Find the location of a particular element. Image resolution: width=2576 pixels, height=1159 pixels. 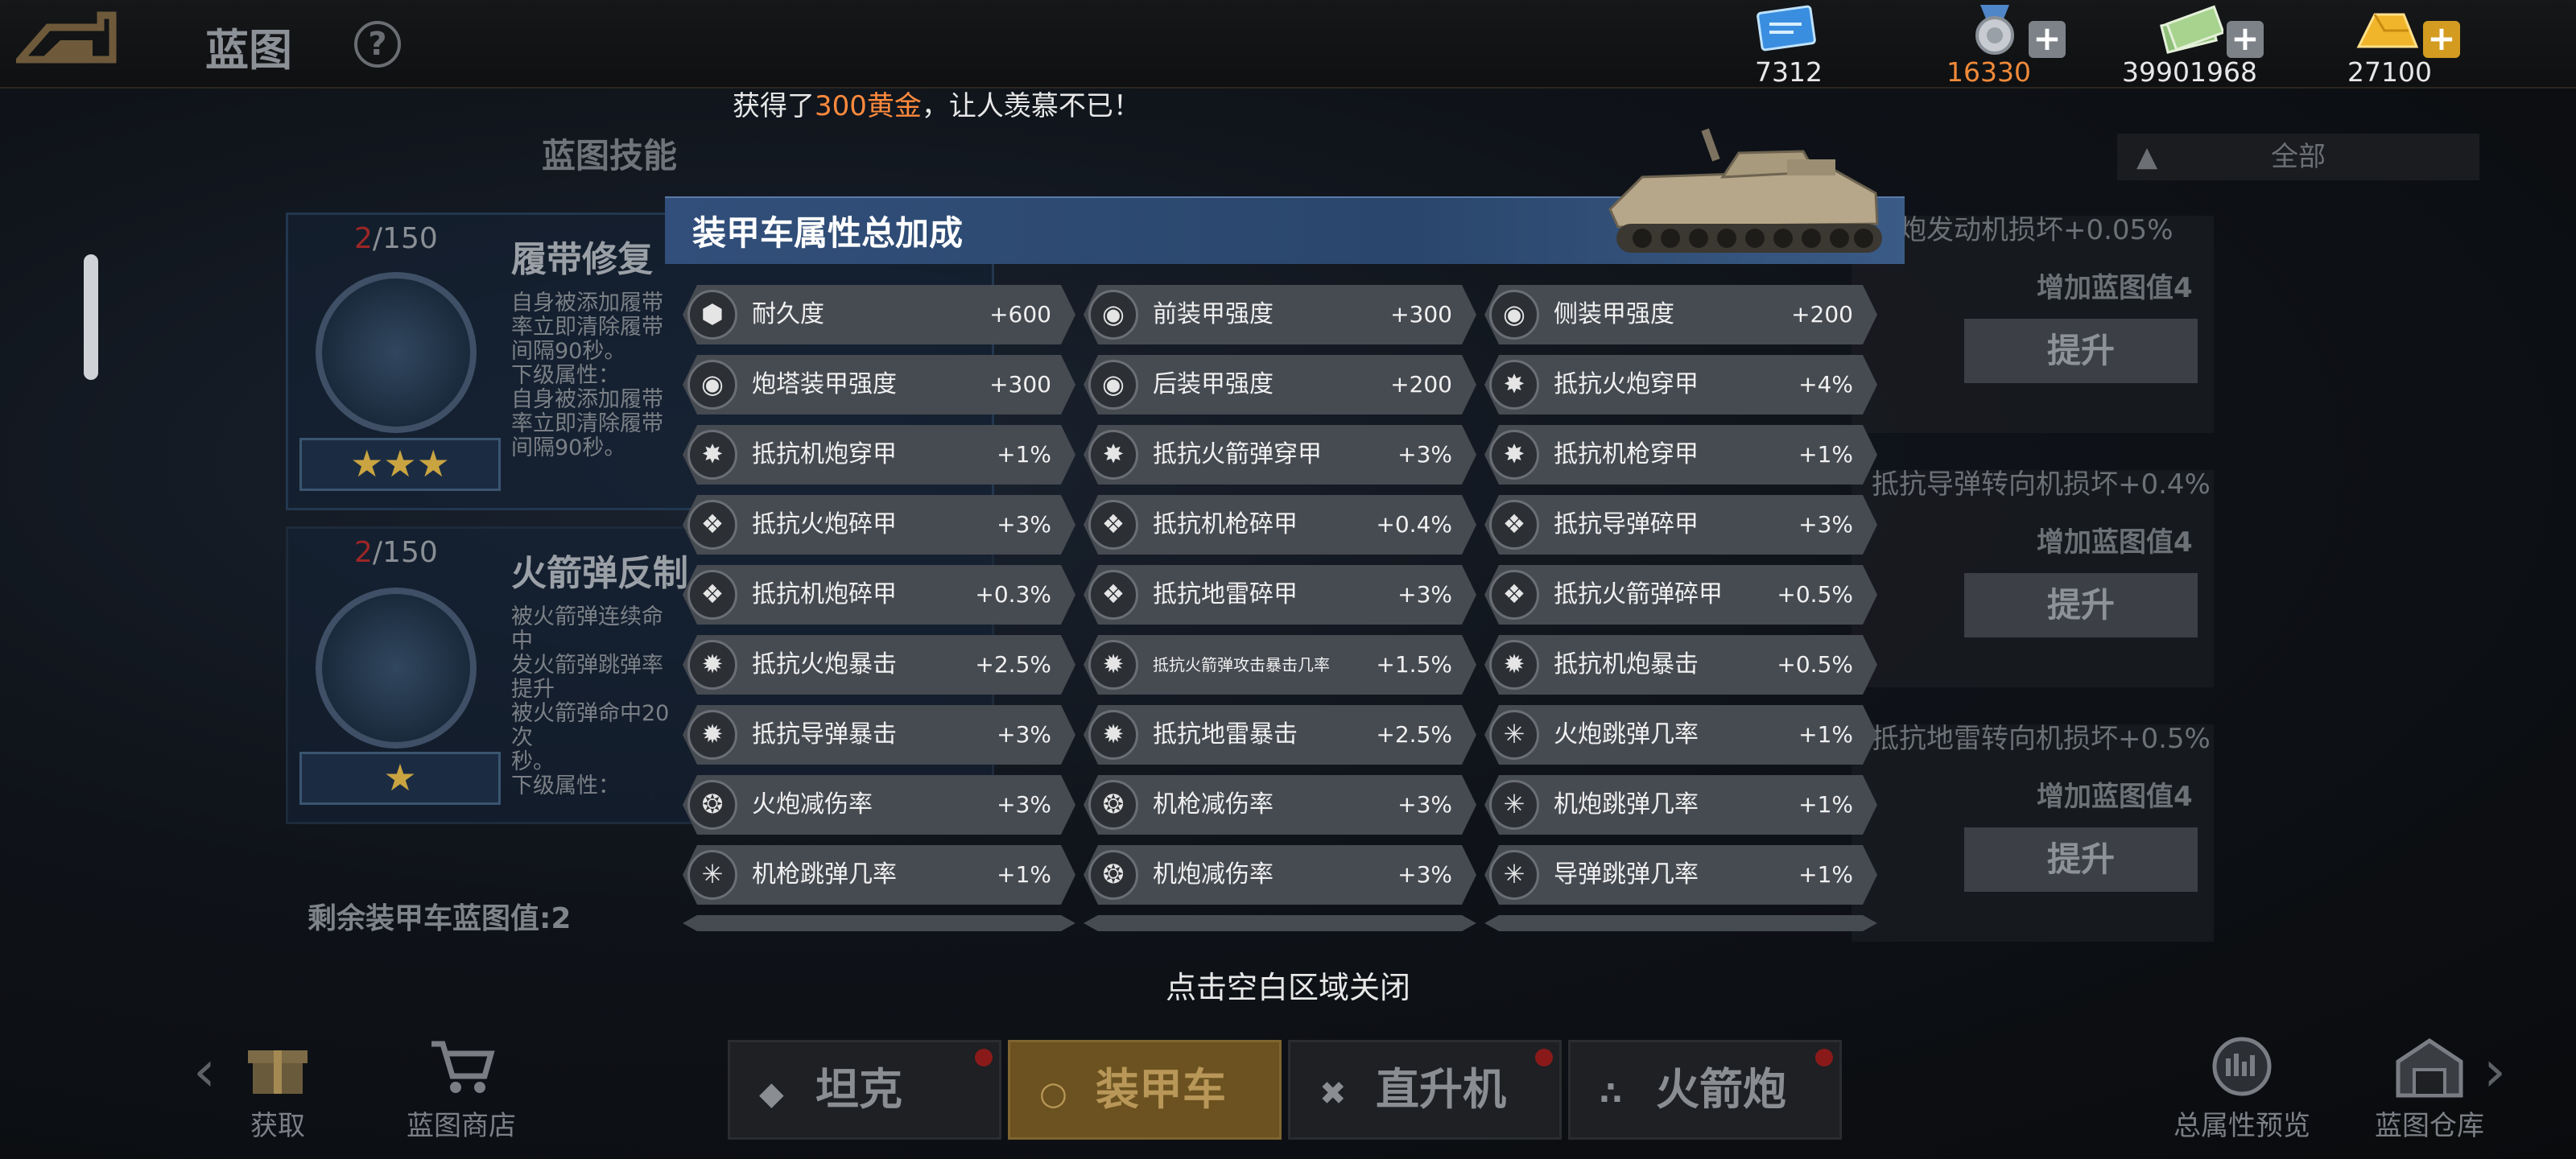

stats-preview-icon is located at coordinates (2242, 1066).